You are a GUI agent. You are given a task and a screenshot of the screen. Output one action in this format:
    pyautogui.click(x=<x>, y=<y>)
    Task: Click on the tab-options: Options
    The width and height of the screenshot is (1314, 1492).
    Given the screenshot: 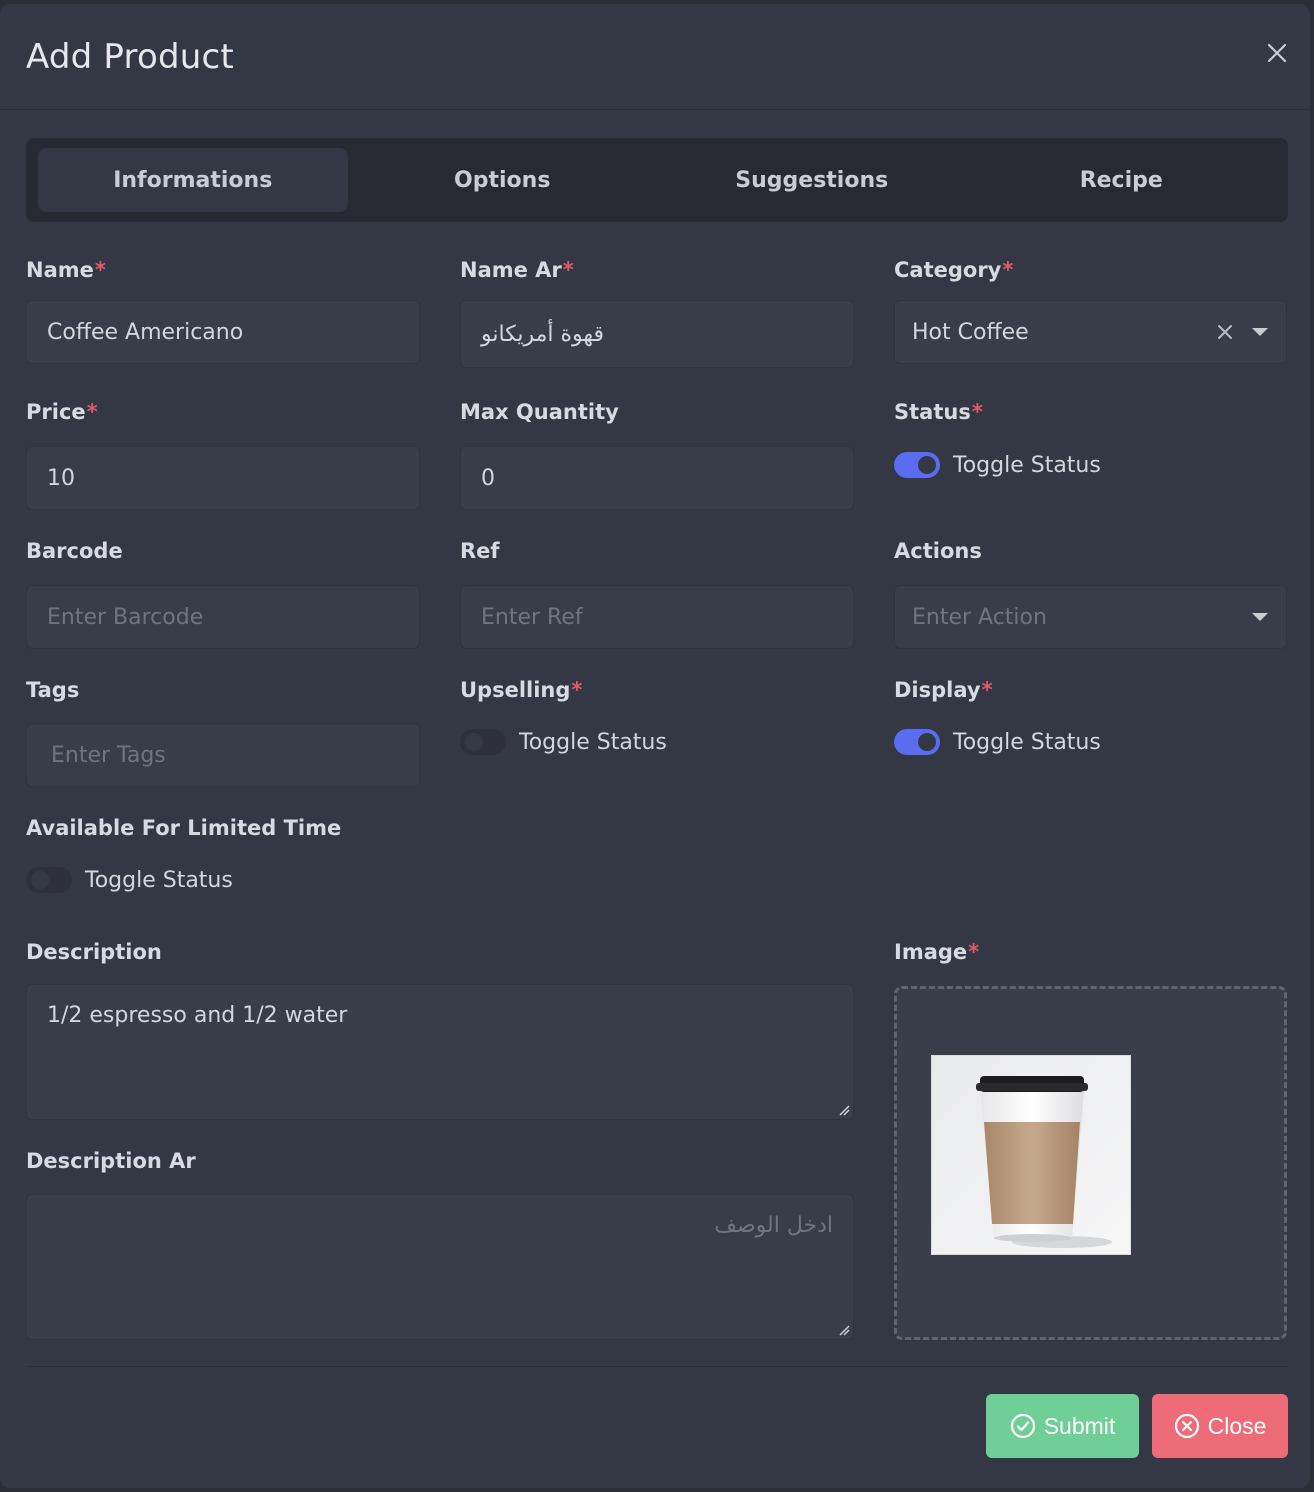 What is the action you would take?
    pyautogui.click(x=503, y=180)
    